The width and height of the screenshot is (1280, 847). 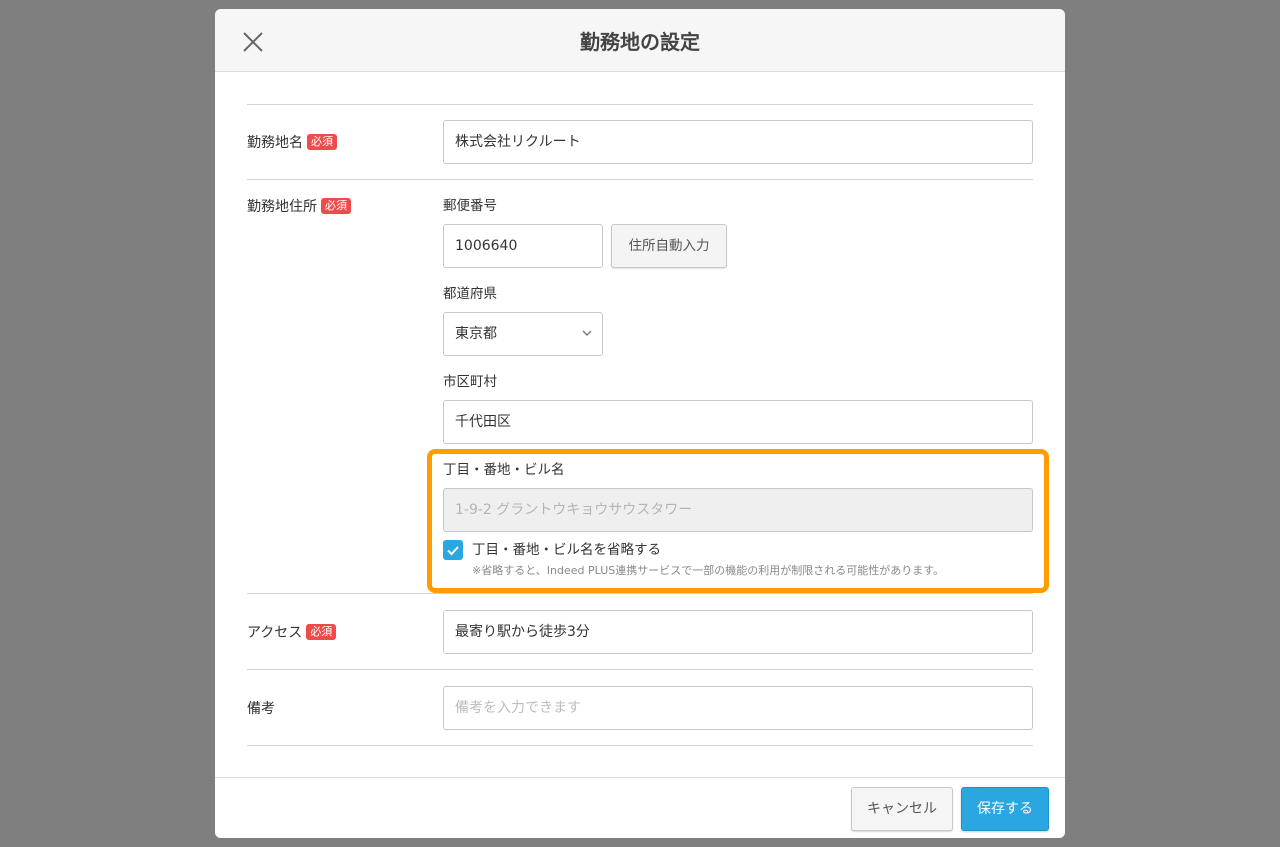 I want to click on dialog-header: 勤務地の設定, so click(x=640, y=40).